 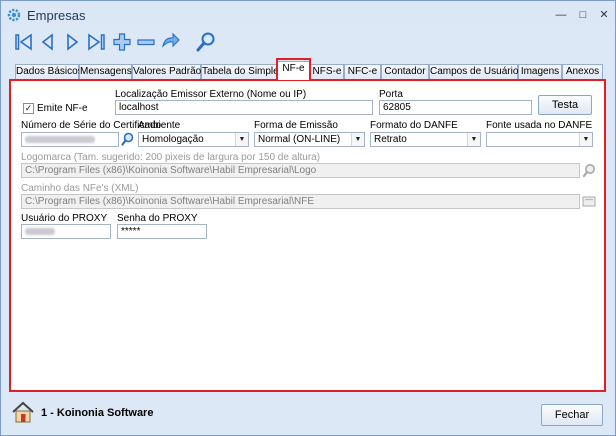 What do you see at coordinates (159, 125) in the screenshot?
I see `ambiente-label: Ambiente` at bounding box center [159, 125].